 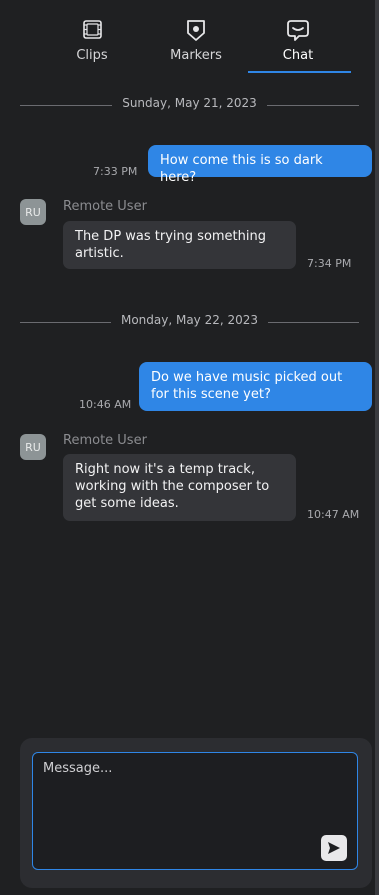 What do you see at coordinates (298, 55) in the screenshot?
I see `tab-chat-label: Chat` at bounding box center [298, 55].